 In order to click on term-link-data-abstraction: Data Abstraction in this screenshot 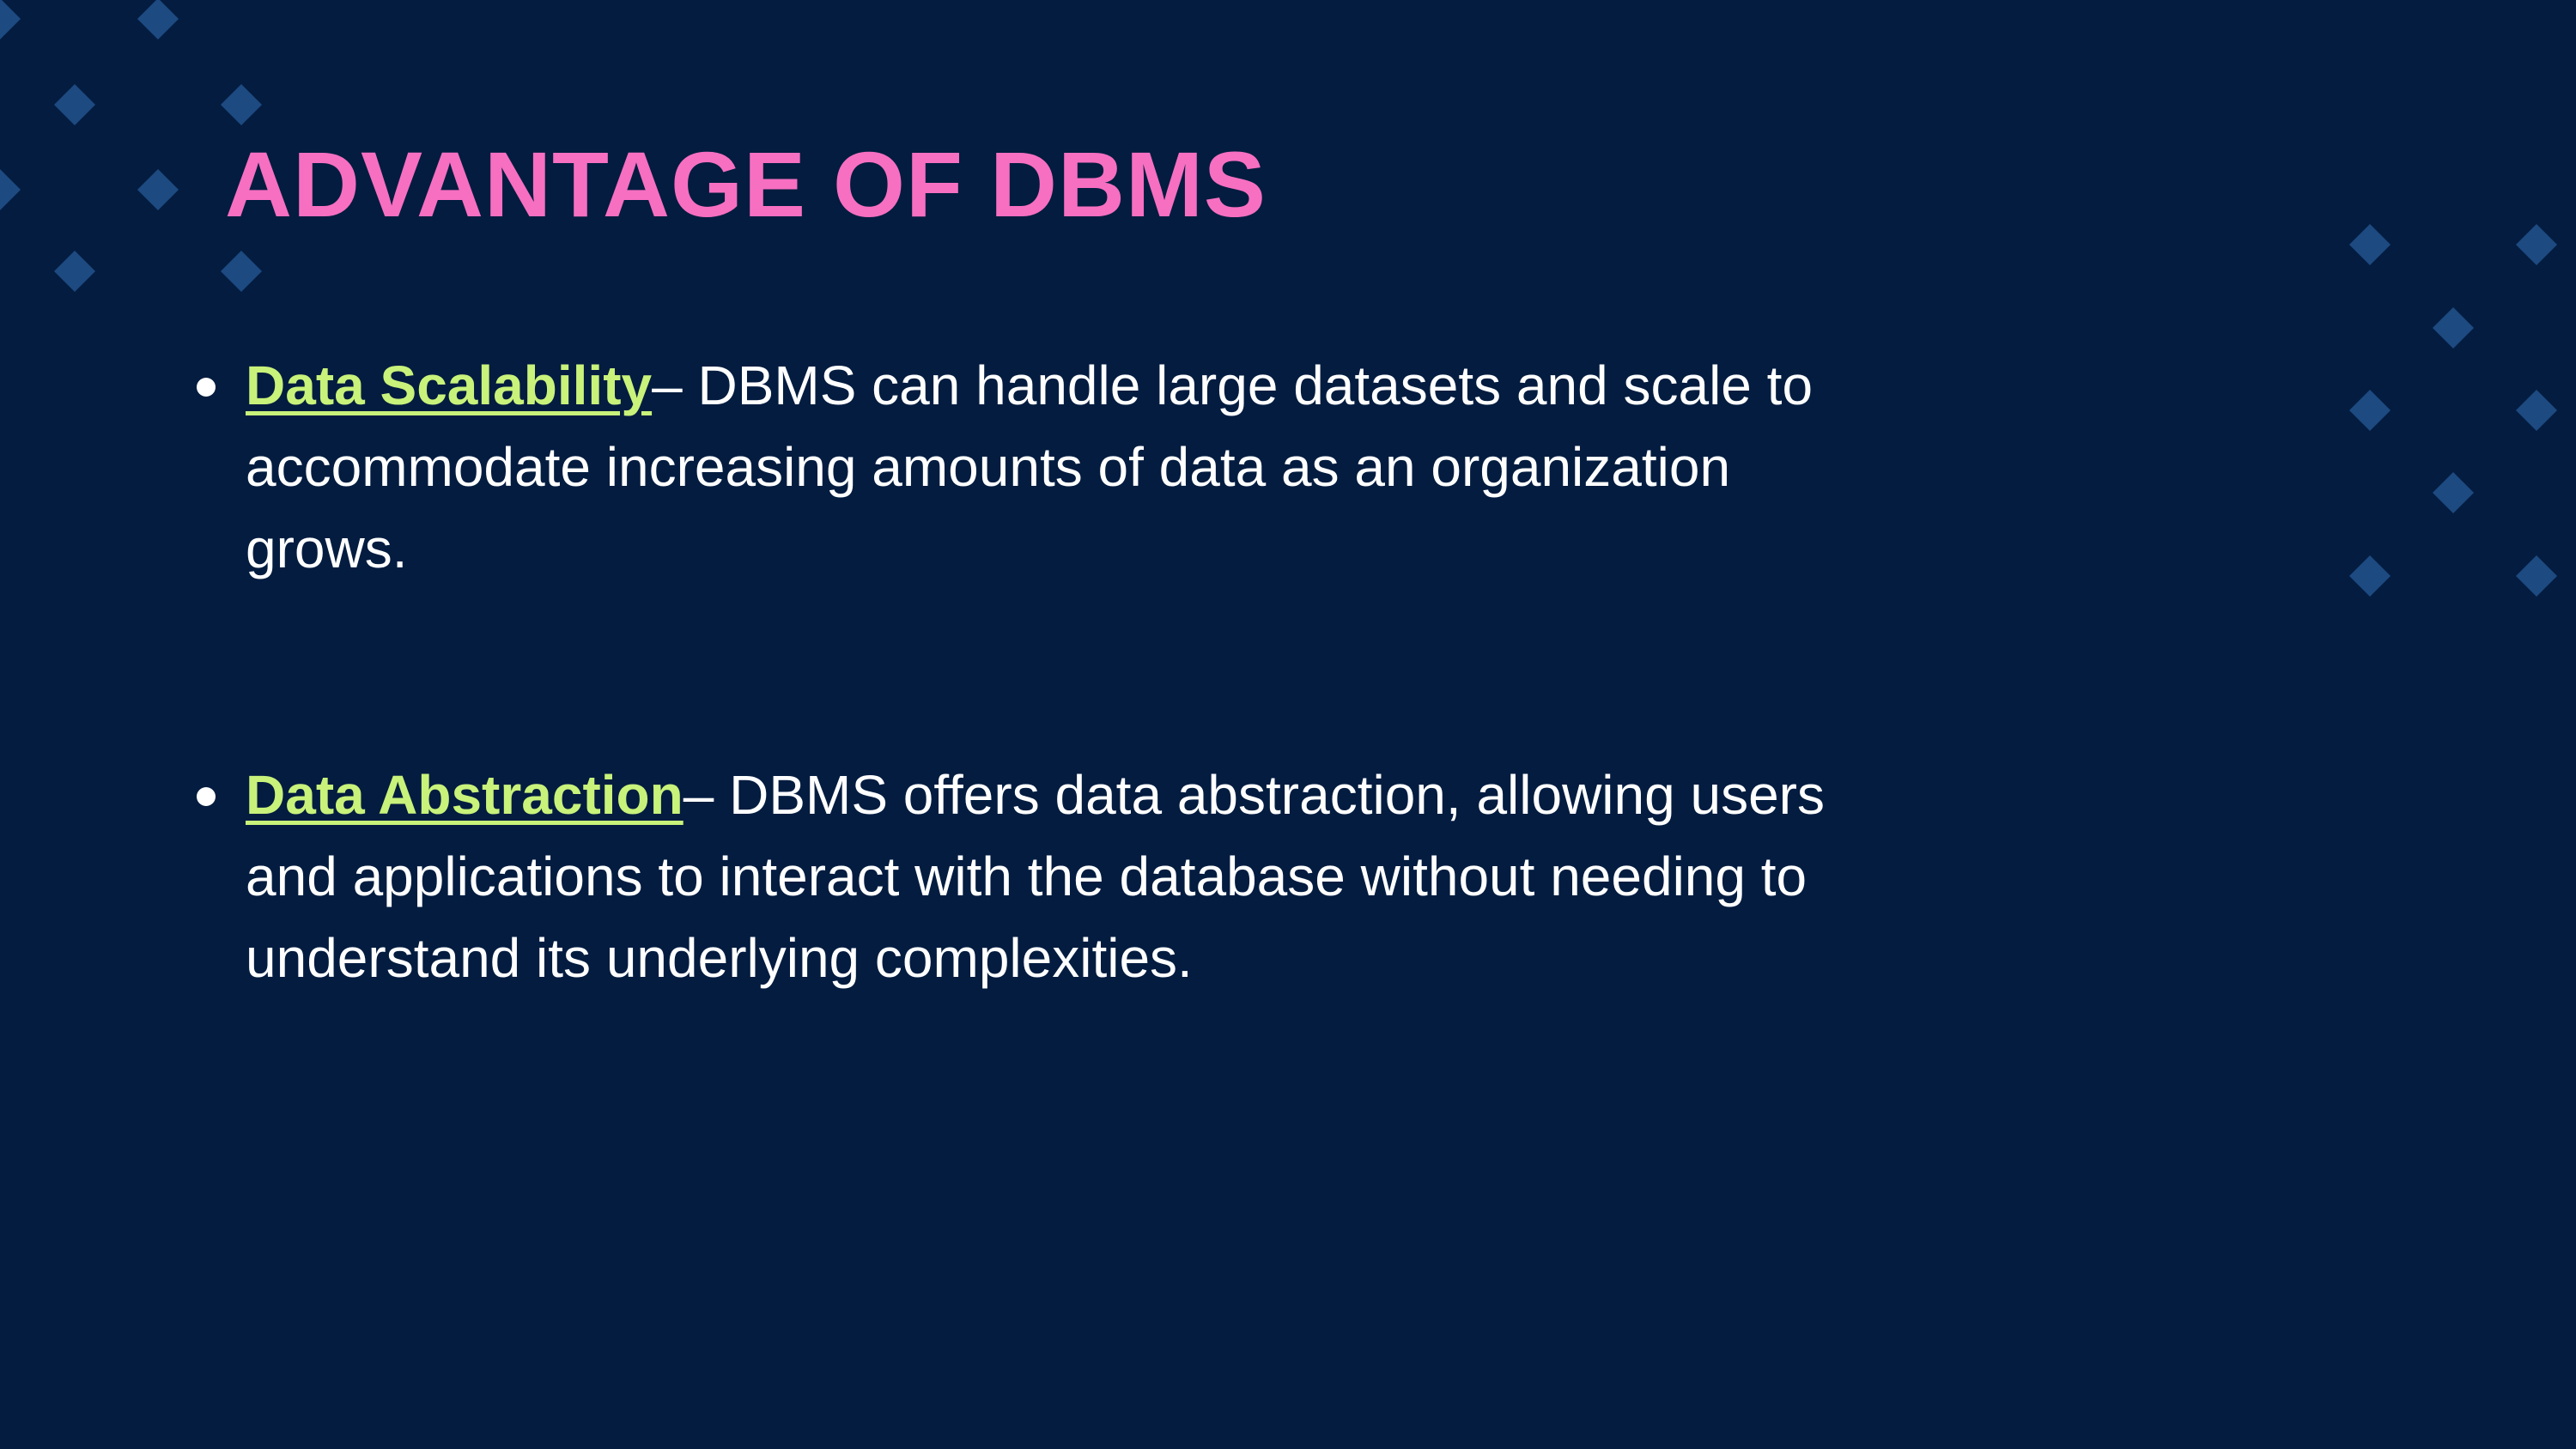, I will do `click(464, 795)`.